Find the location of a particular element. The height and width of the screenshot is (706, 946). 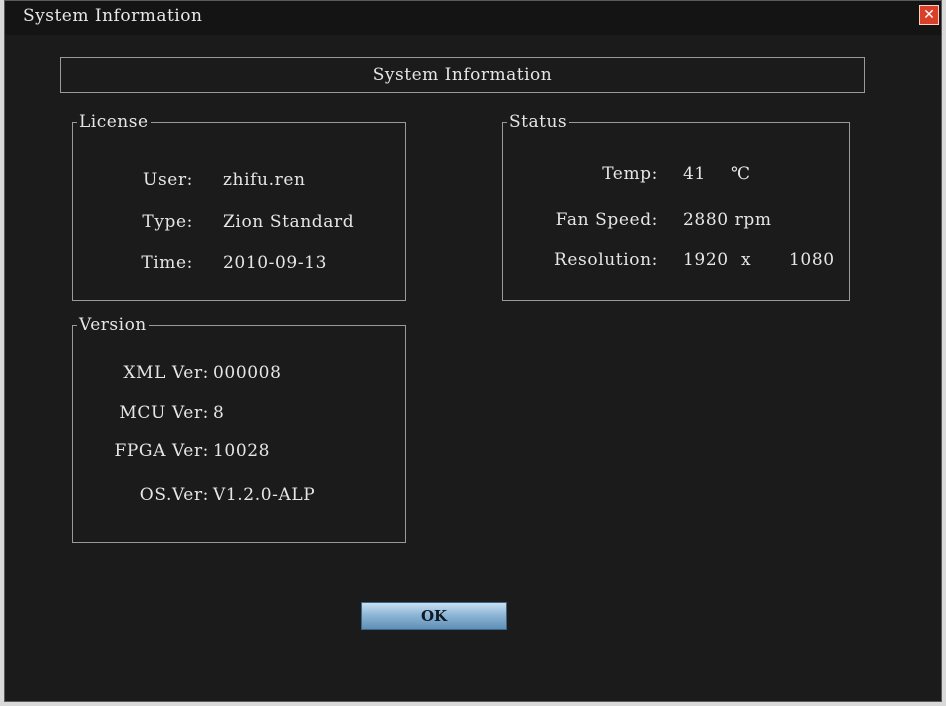

resolution-separator: x is located at coordinates (746, 260).